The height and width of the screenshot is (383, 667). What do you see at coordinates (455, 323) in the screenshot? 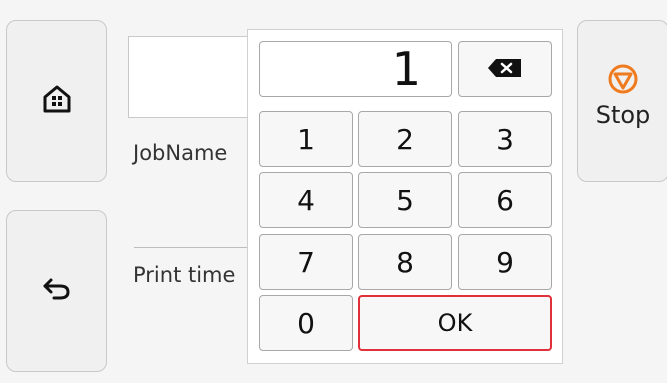
I see `ok-button: OK` at bounding box center [455, 323].